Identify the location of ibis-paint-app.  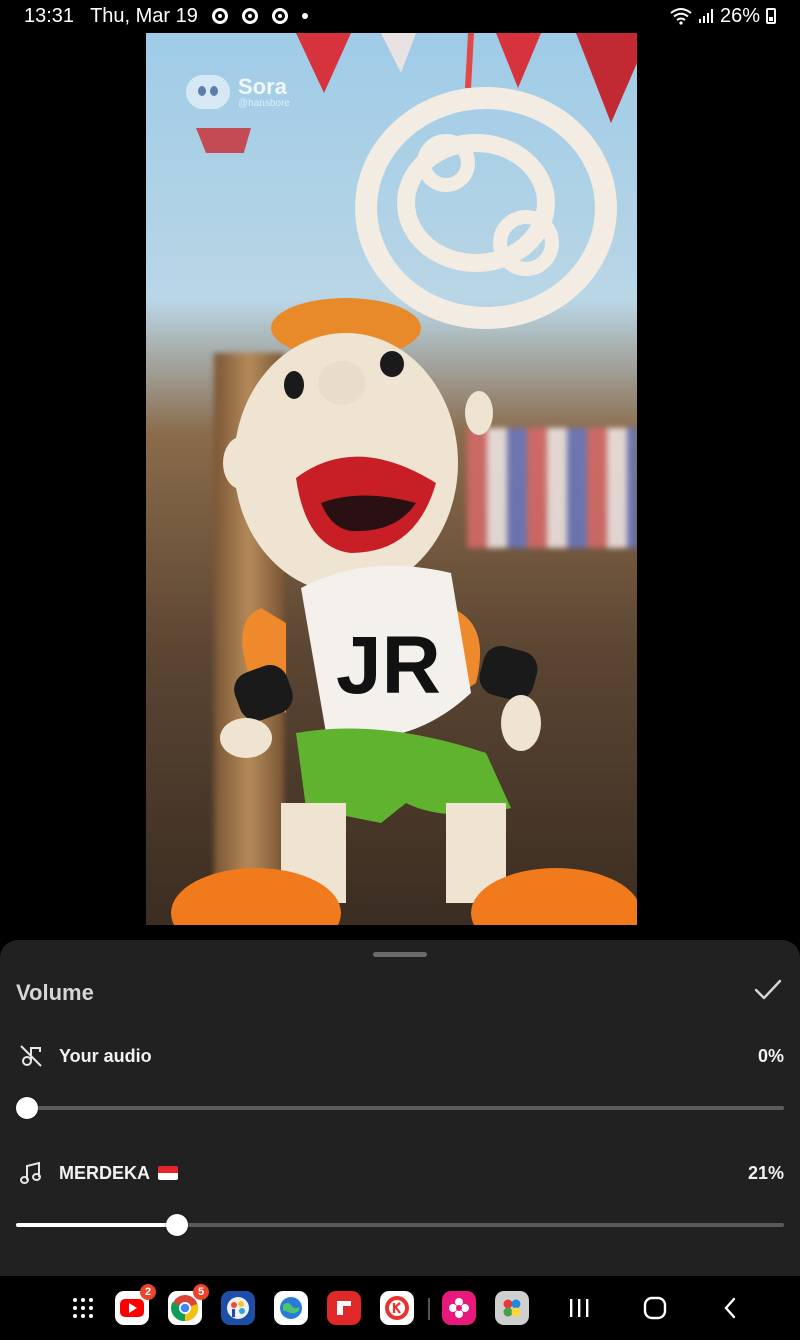
(238, 1308).